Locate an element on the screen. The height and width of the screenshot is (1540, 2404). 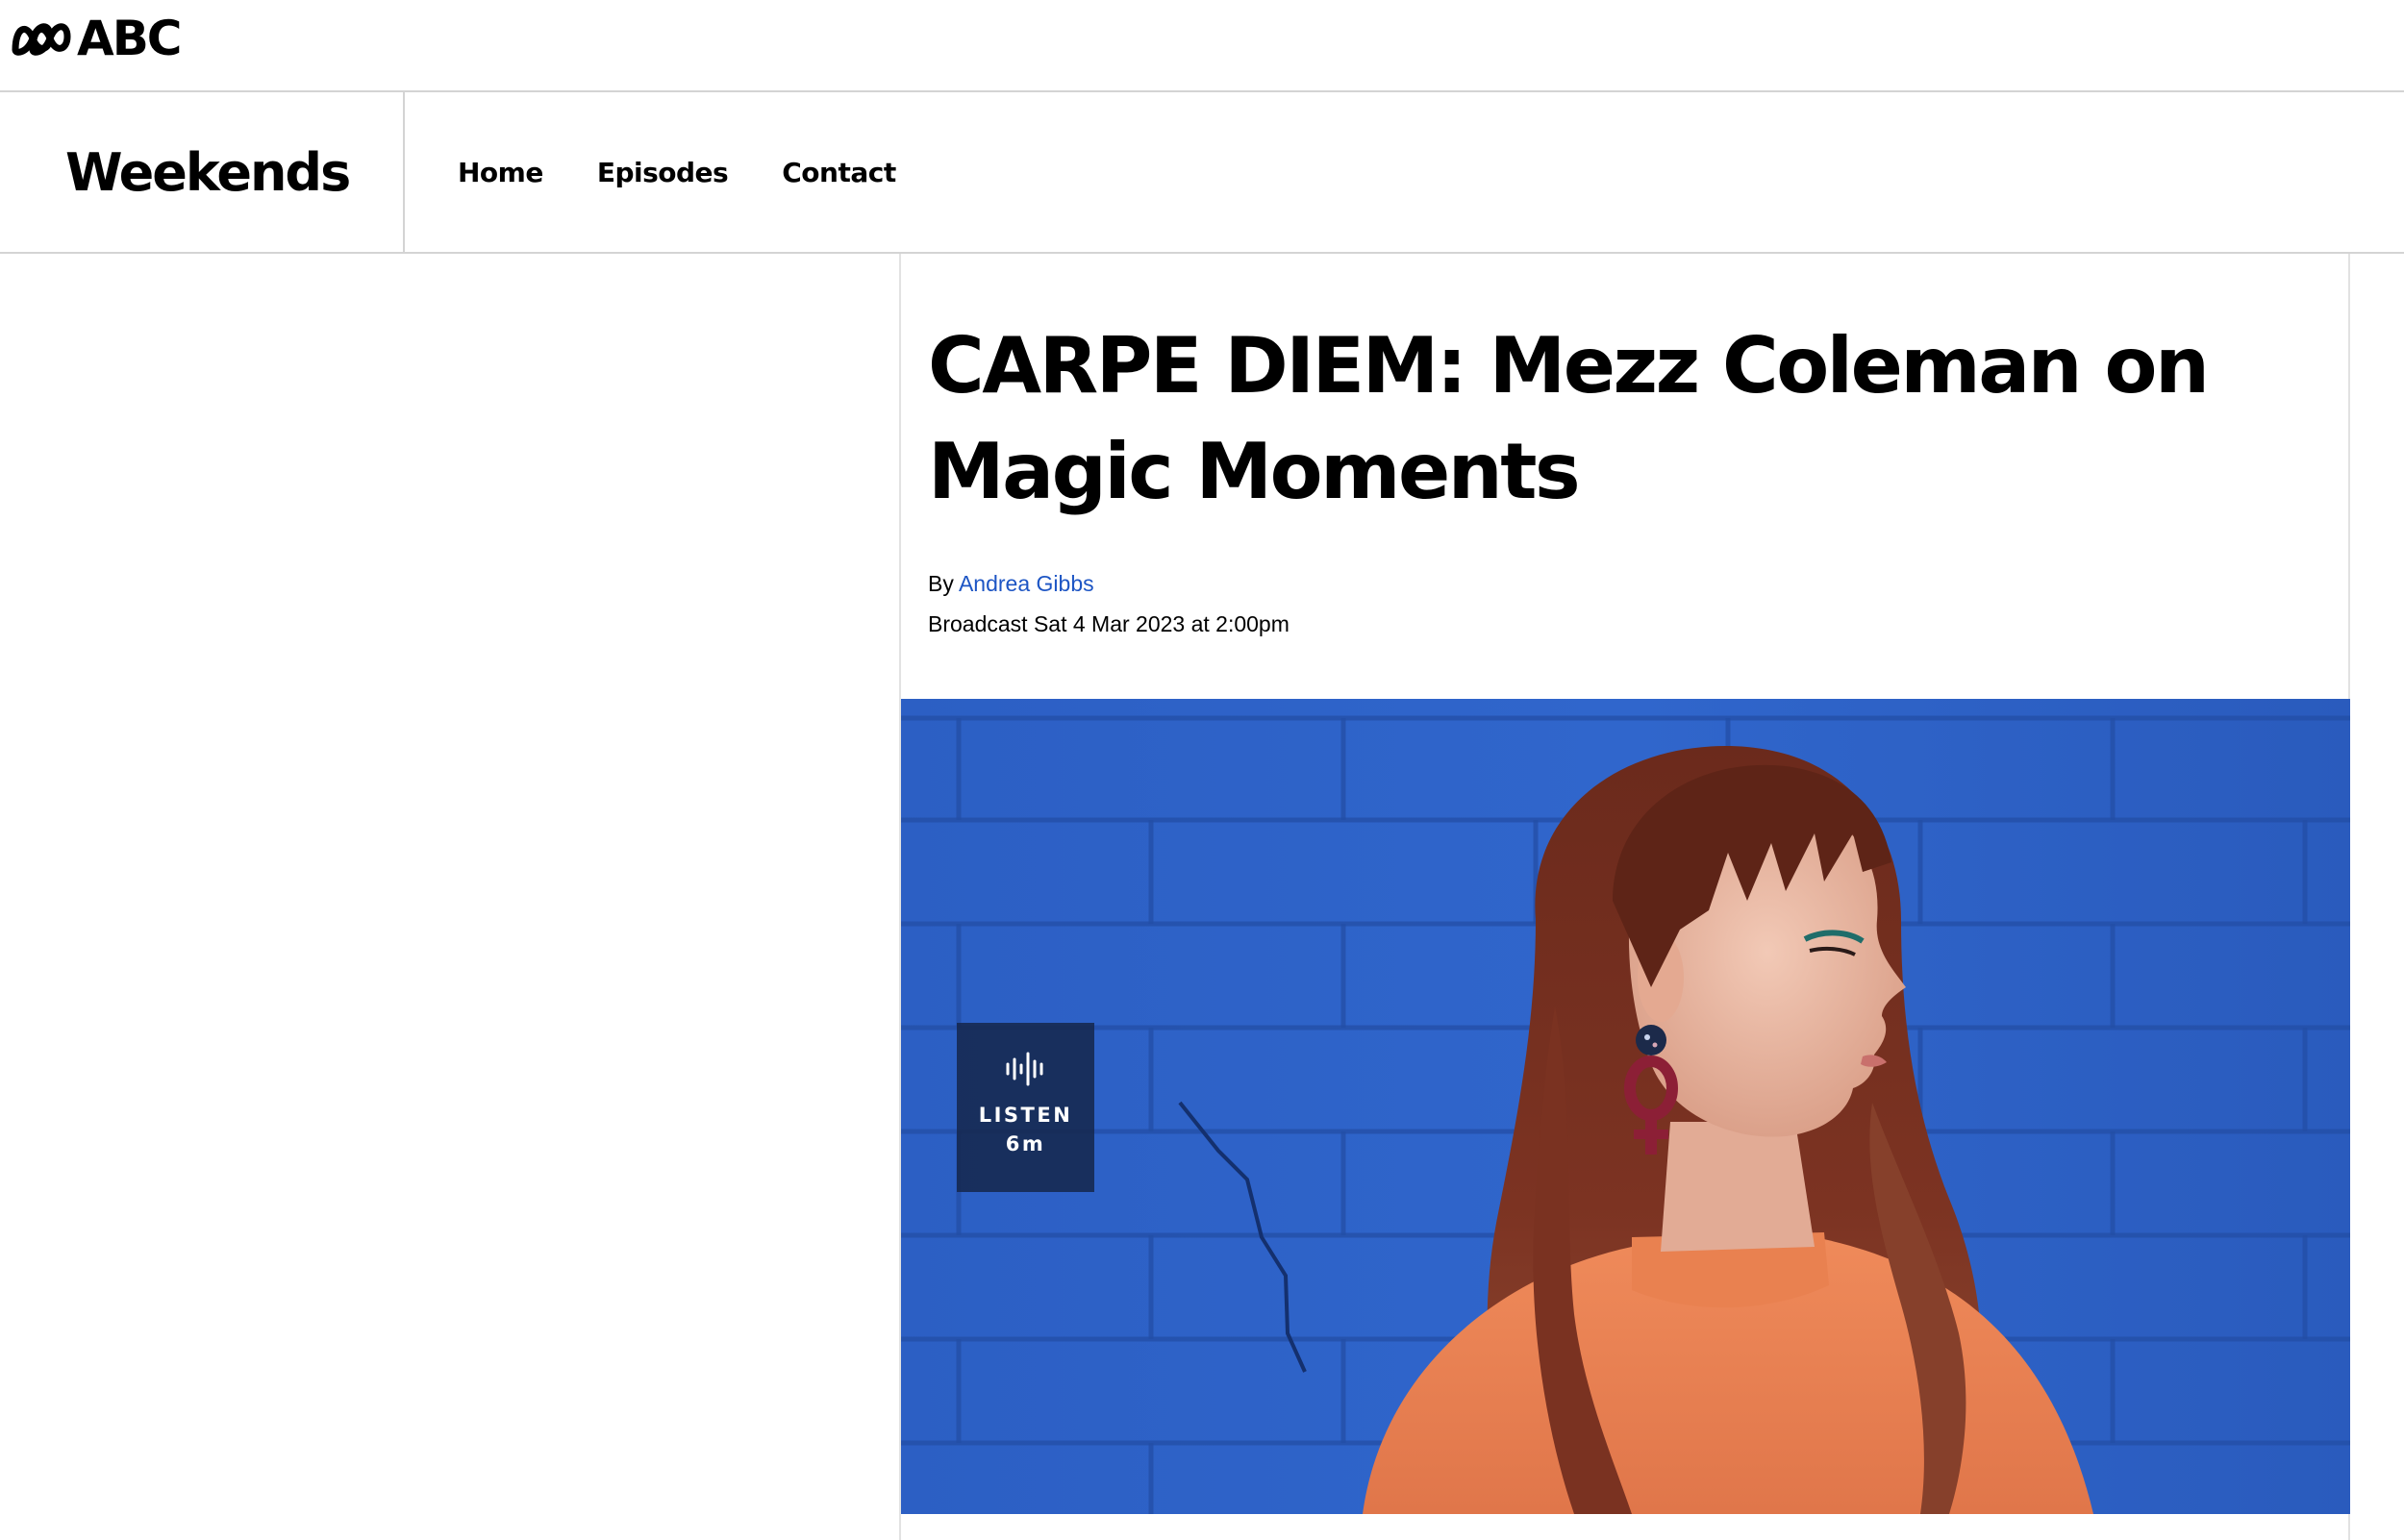
audio-wave-icon is located at coordinates (1024, 1069).